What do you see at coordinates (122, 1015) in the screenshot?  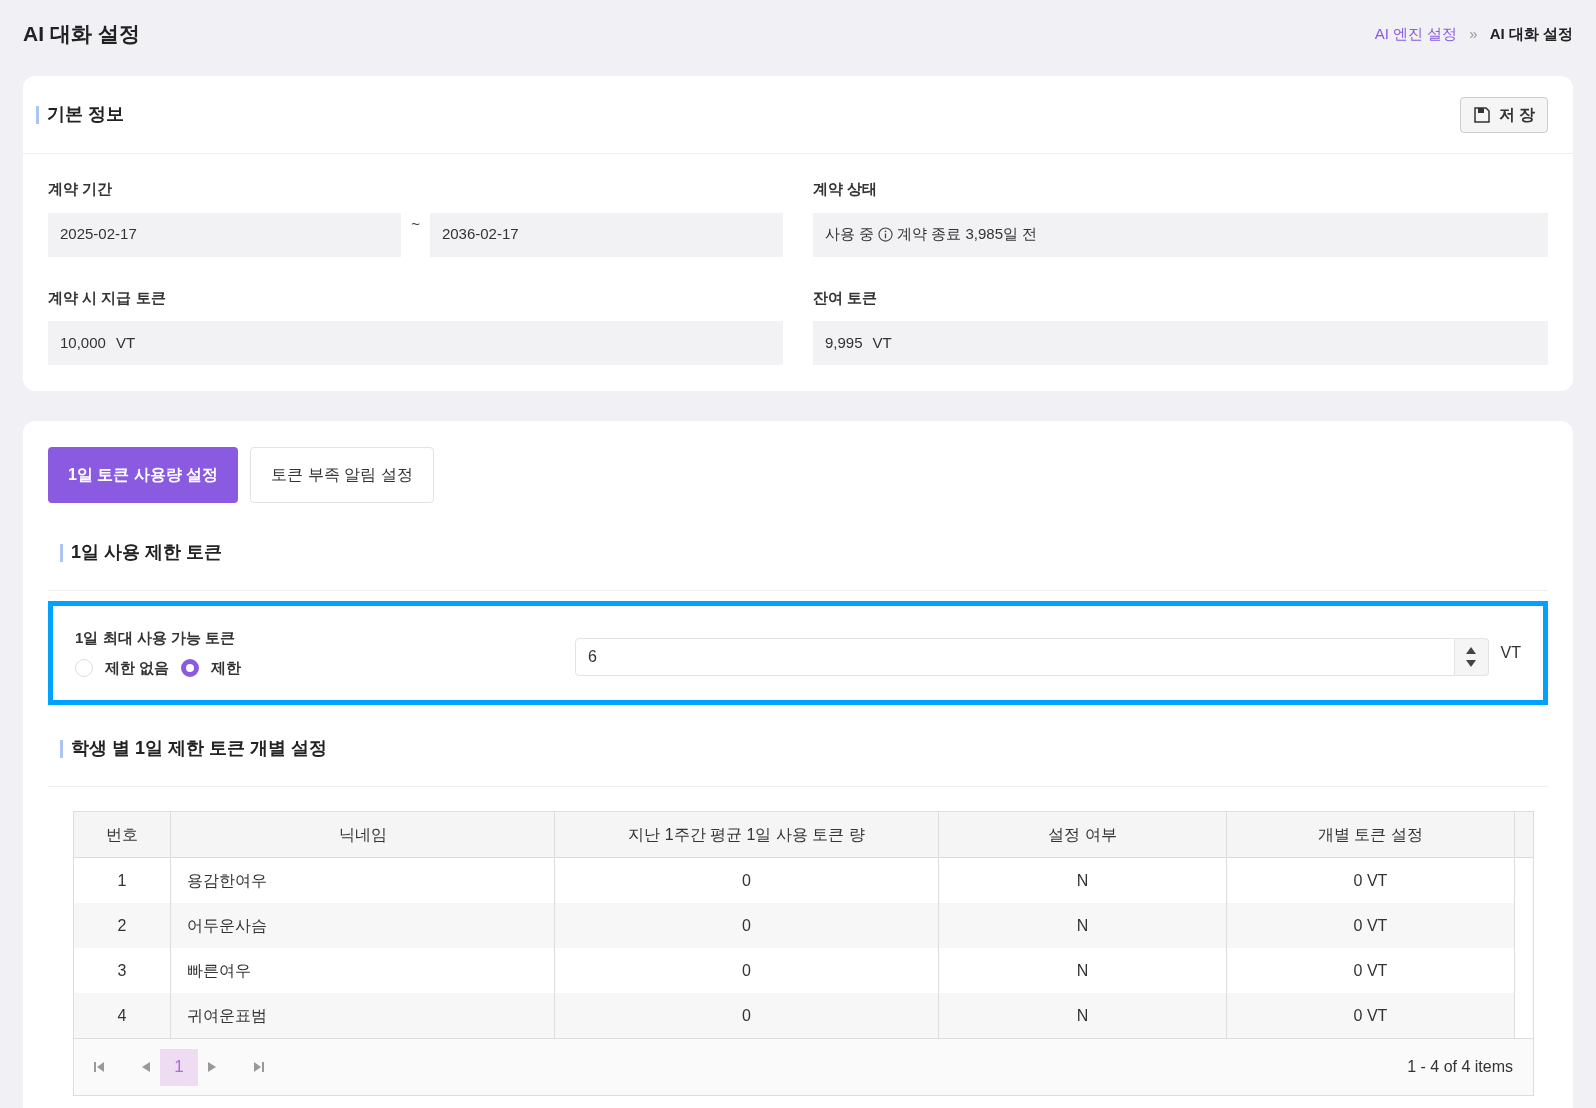 I see `table-cell: 4` at bounding box center [122, 1015].